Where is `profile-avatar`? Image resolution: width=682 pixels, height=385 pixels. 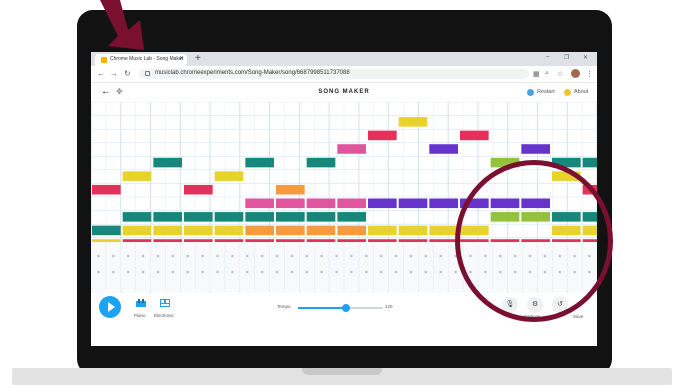 profile-avatar is located at coordinates (575, 73).